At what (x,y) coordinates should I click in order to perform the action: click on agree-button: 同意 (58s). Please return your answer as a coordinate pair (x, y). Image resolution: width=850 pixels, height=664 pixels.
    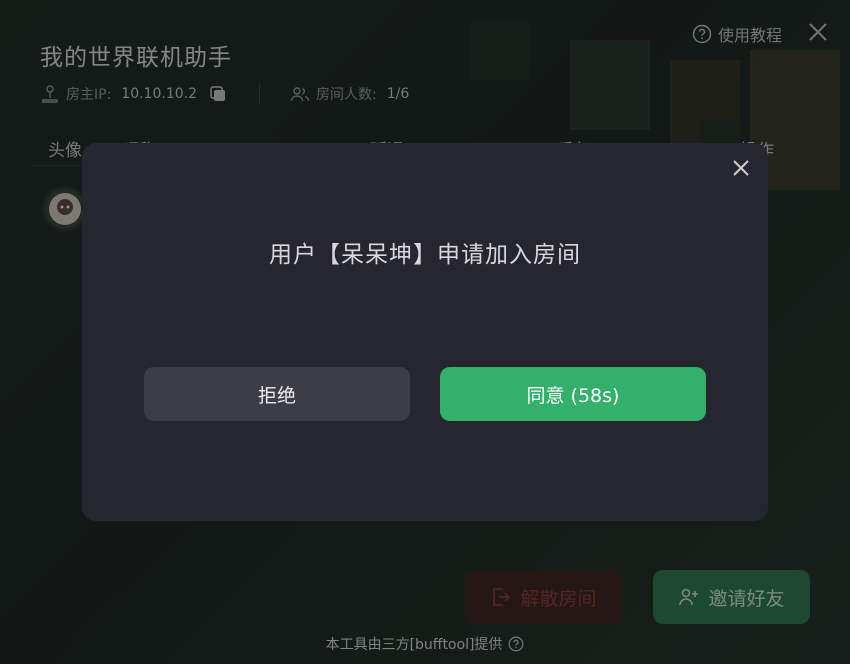
    Looking at the image, I should click on (573, 394).